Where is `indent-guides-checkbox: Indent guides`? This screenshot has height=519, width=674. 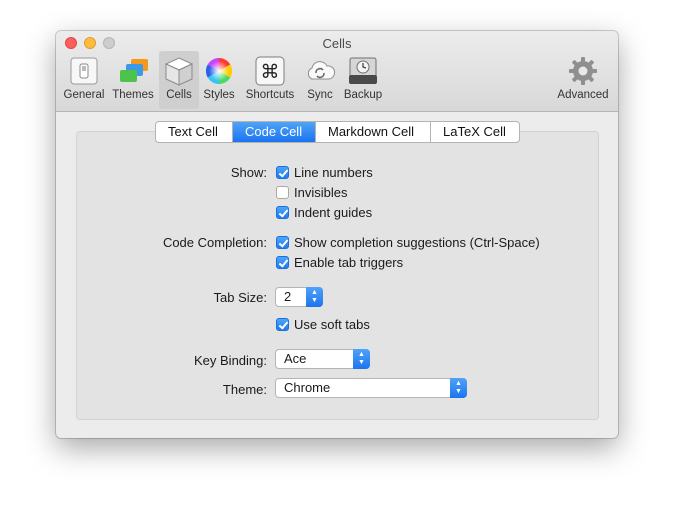 indent-guides-checkbox: Indent guides is located at coordinates (324, 212).